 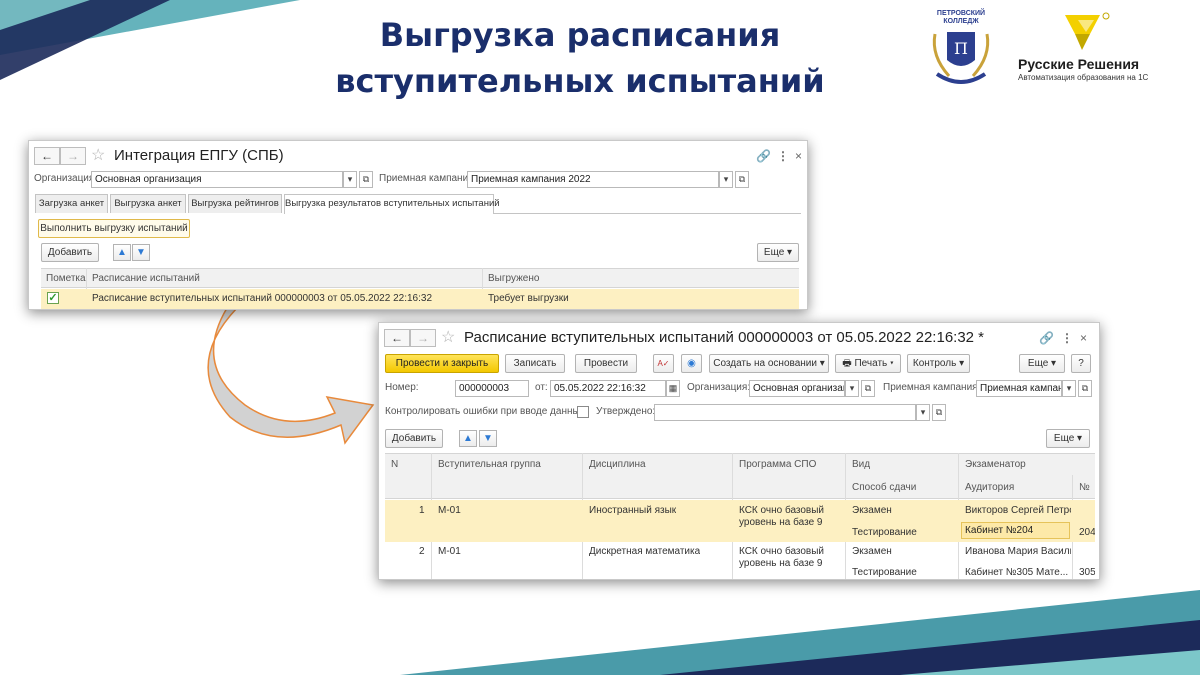 I want to click on org-label: Организация:, so click(x=66, y=178).